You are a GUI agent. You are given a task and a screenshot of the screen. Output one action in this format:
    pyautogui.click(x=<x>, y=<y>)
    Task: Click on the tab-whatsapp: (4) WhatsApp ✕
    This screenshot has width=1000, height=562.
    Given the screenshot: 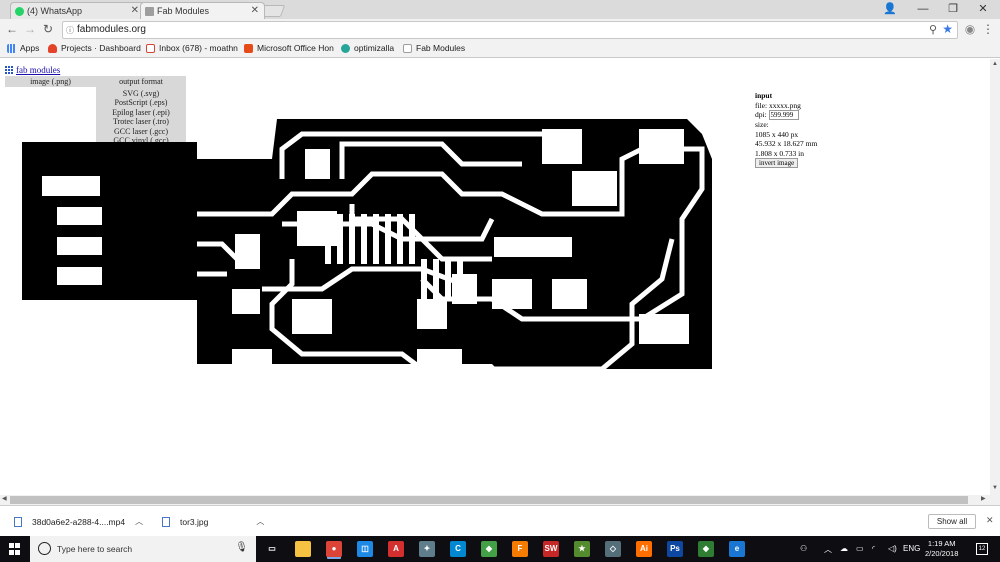 What is the action you would take?
    pyautogui.click(x=77, y=10)
    